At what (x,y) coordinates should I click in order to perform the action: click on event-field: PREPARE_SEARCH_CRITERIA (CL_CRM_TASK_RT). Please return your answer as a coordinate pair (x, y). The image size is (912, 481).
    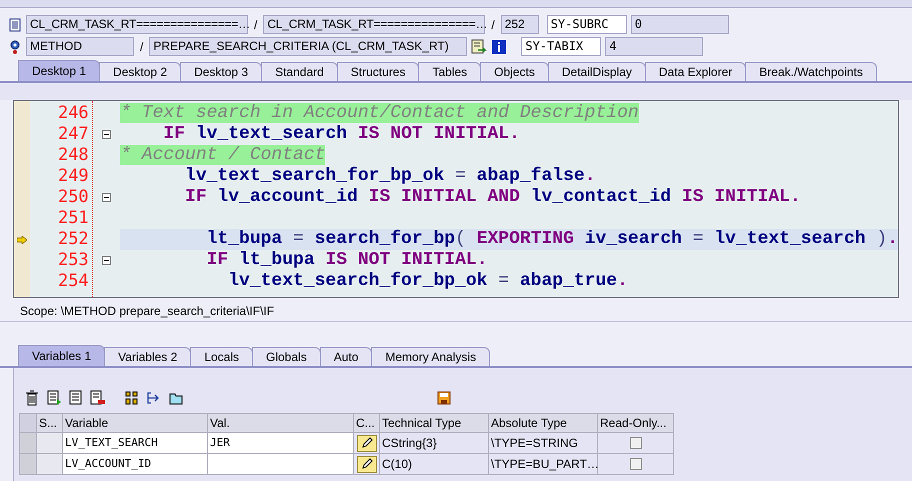
    Looking at the image, I should click on (308, 46).